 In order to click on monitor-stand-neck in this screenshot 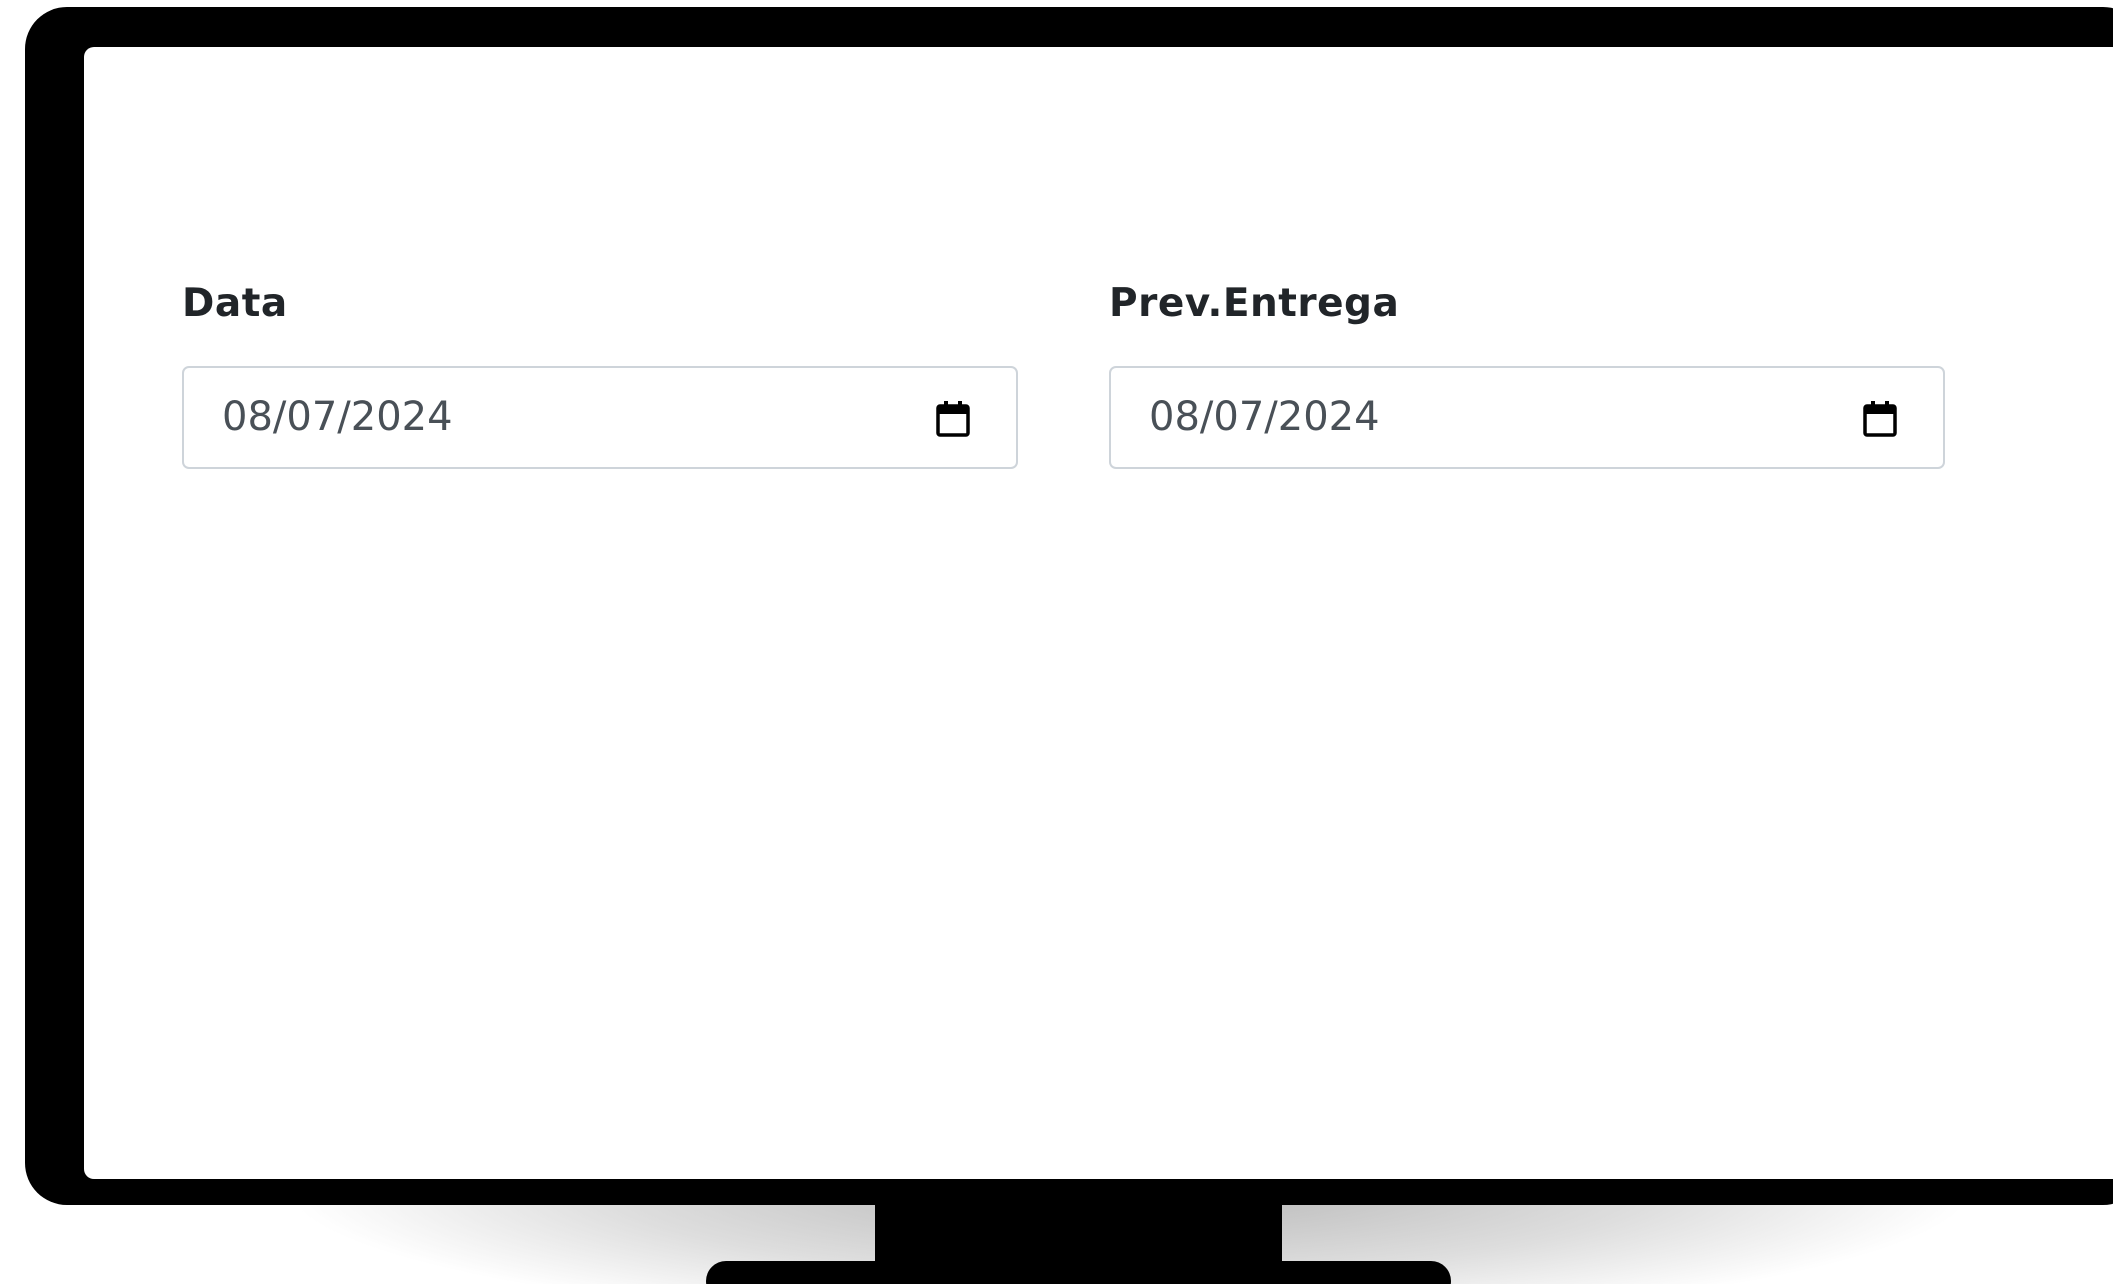, I will do `click(1078, 1233)`.